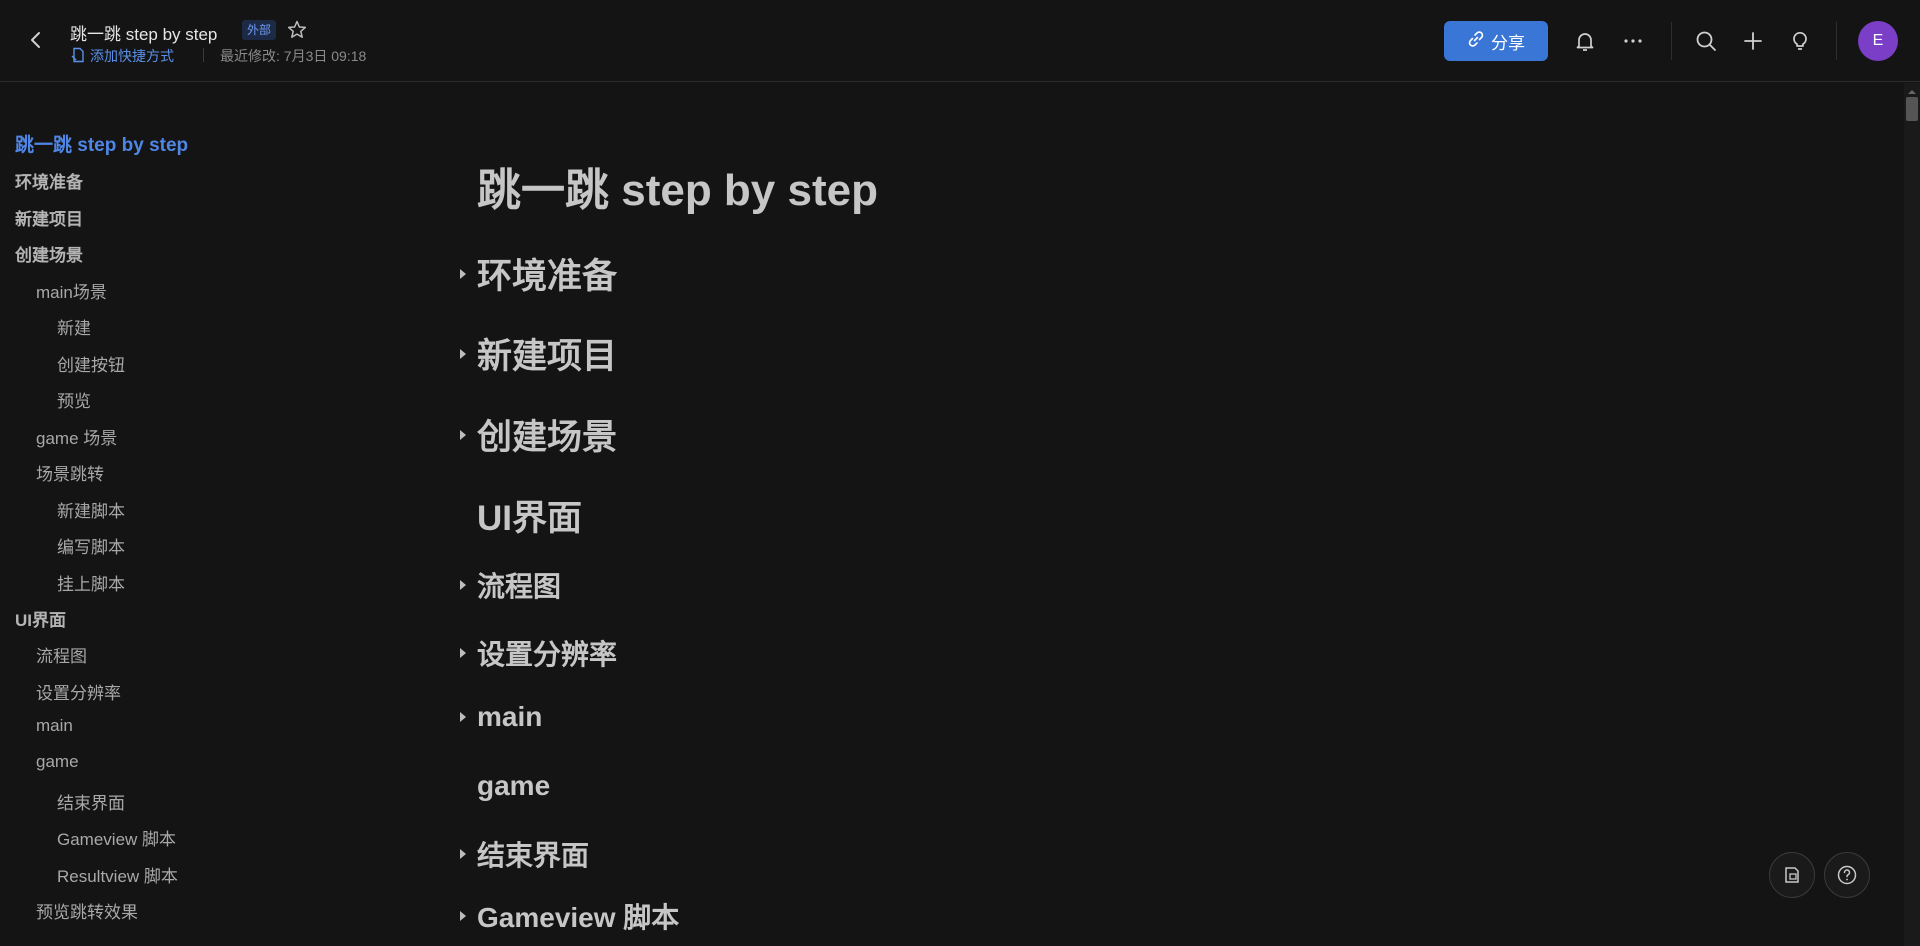  I want to click on toc-item: 流程图, so click(61, 654).